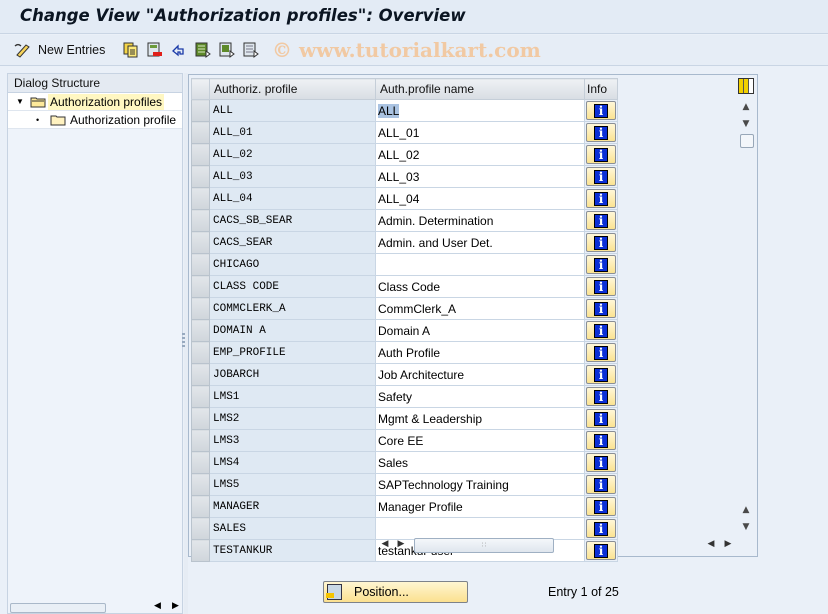 This screenshot has width=828, height=614. Describe the element at coordinates (23, 101) in the screenshot. I see `expand-triangle-icon: ▼` at that location.